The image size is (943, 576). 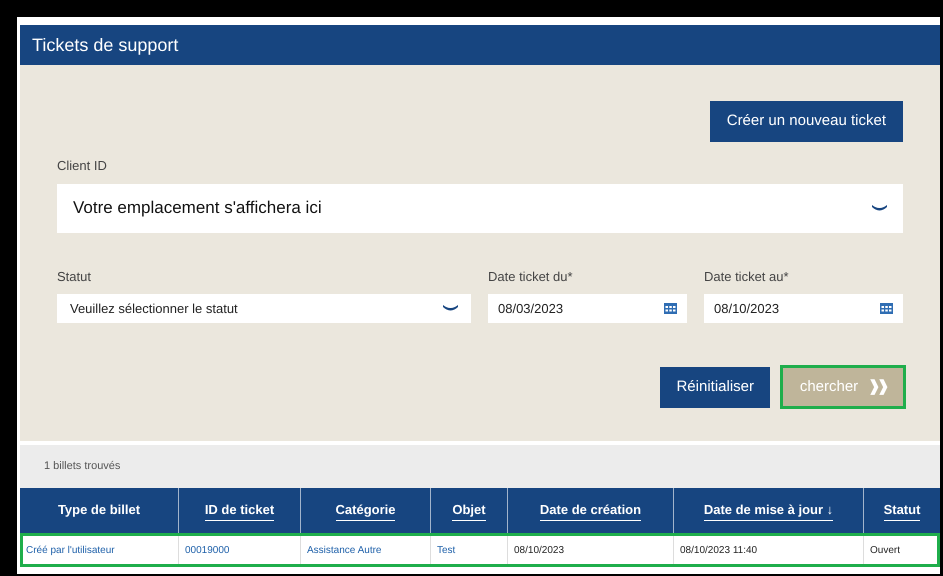 What do you see at coordinates (746, 277) in the screenshot?
I see `field-label: Date ticket au*` at bounding box center [746, 277].